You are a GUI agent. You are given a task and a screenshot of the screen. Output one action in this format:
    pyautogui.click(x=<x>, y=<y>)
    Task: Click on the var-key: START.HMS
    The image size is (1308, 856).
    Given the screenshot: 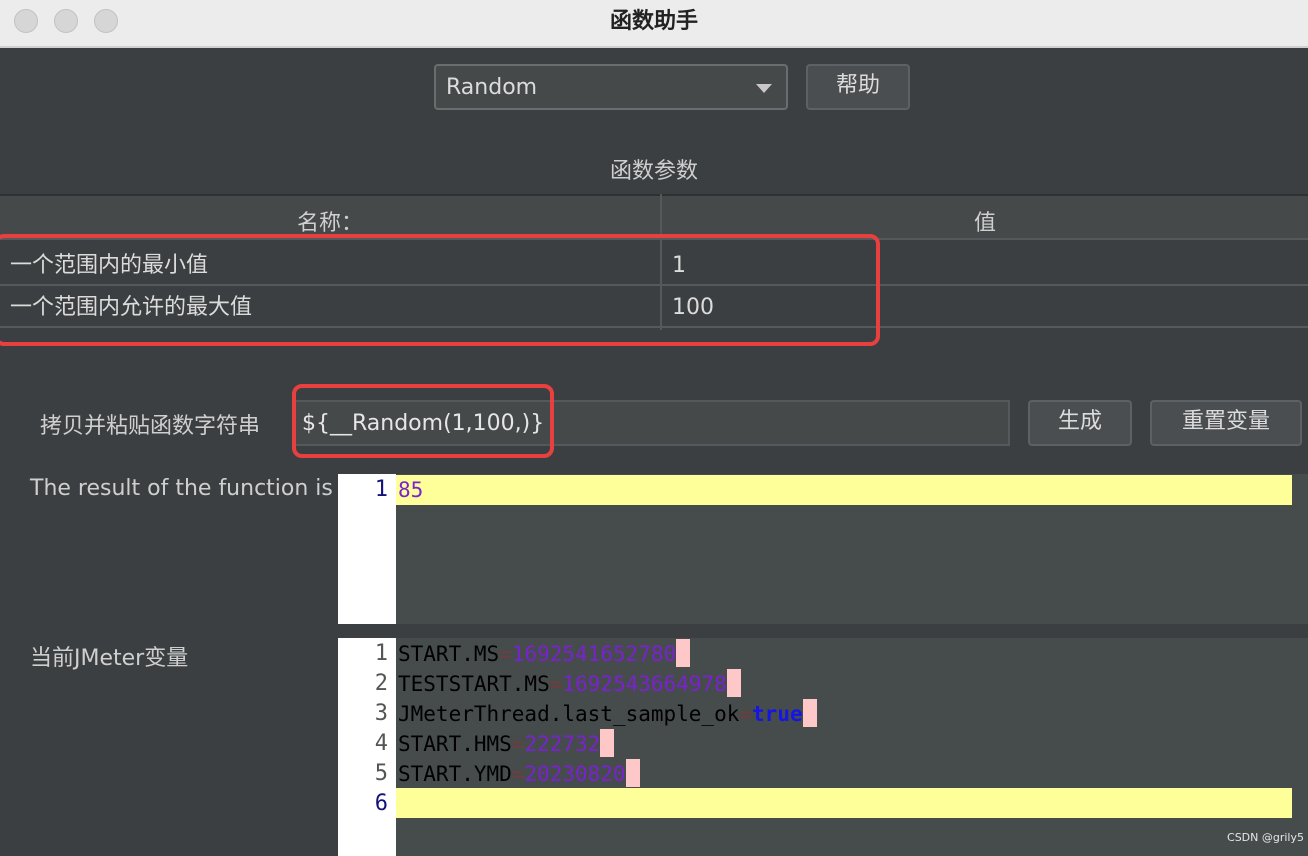 What is the action you would take?
    pyautogui.click(x=455, y=744)
    